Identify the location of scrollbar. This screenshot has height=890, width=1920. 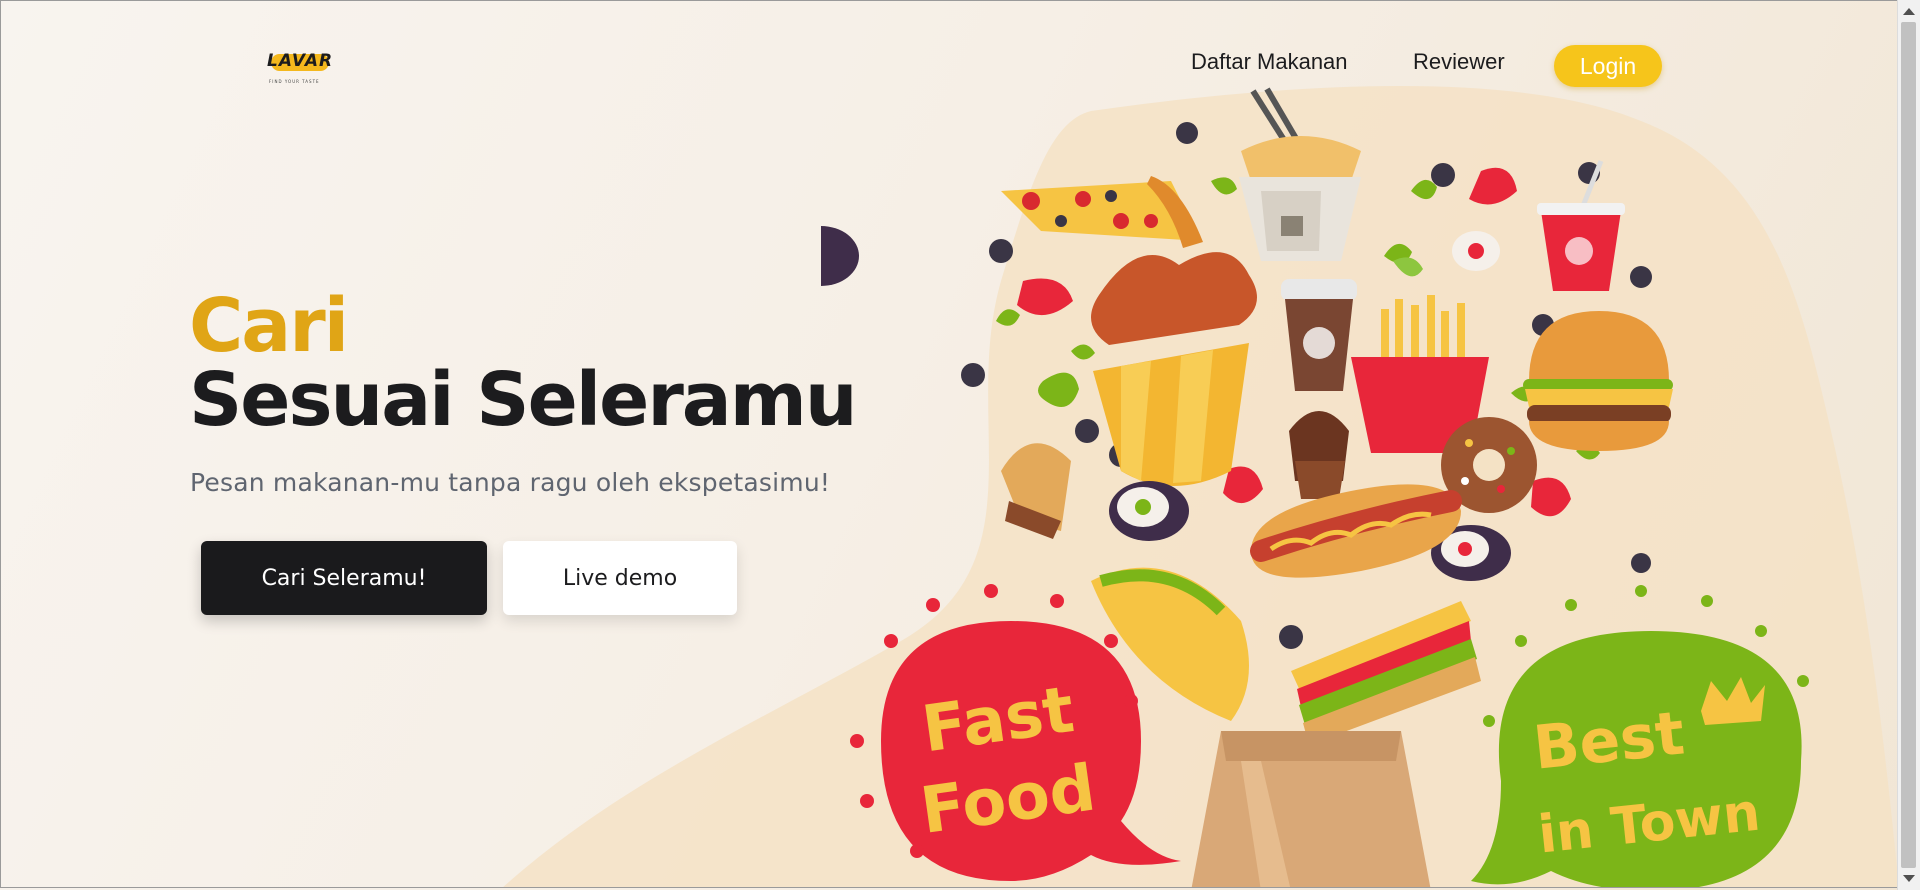
(1908, 445).